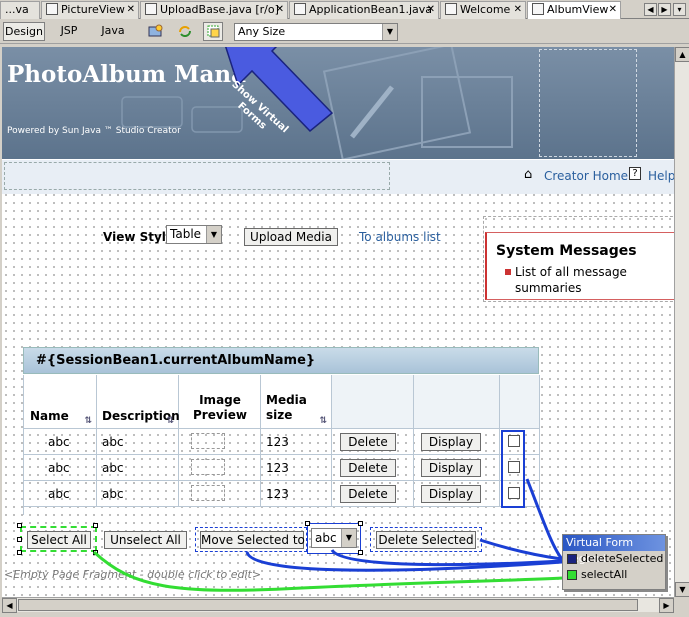 Image resolution: width=689 pixels, height=617 pixels. Describe the element at coordinates (451, 9) in the screenshot. I see `welcome-icon` at that location.